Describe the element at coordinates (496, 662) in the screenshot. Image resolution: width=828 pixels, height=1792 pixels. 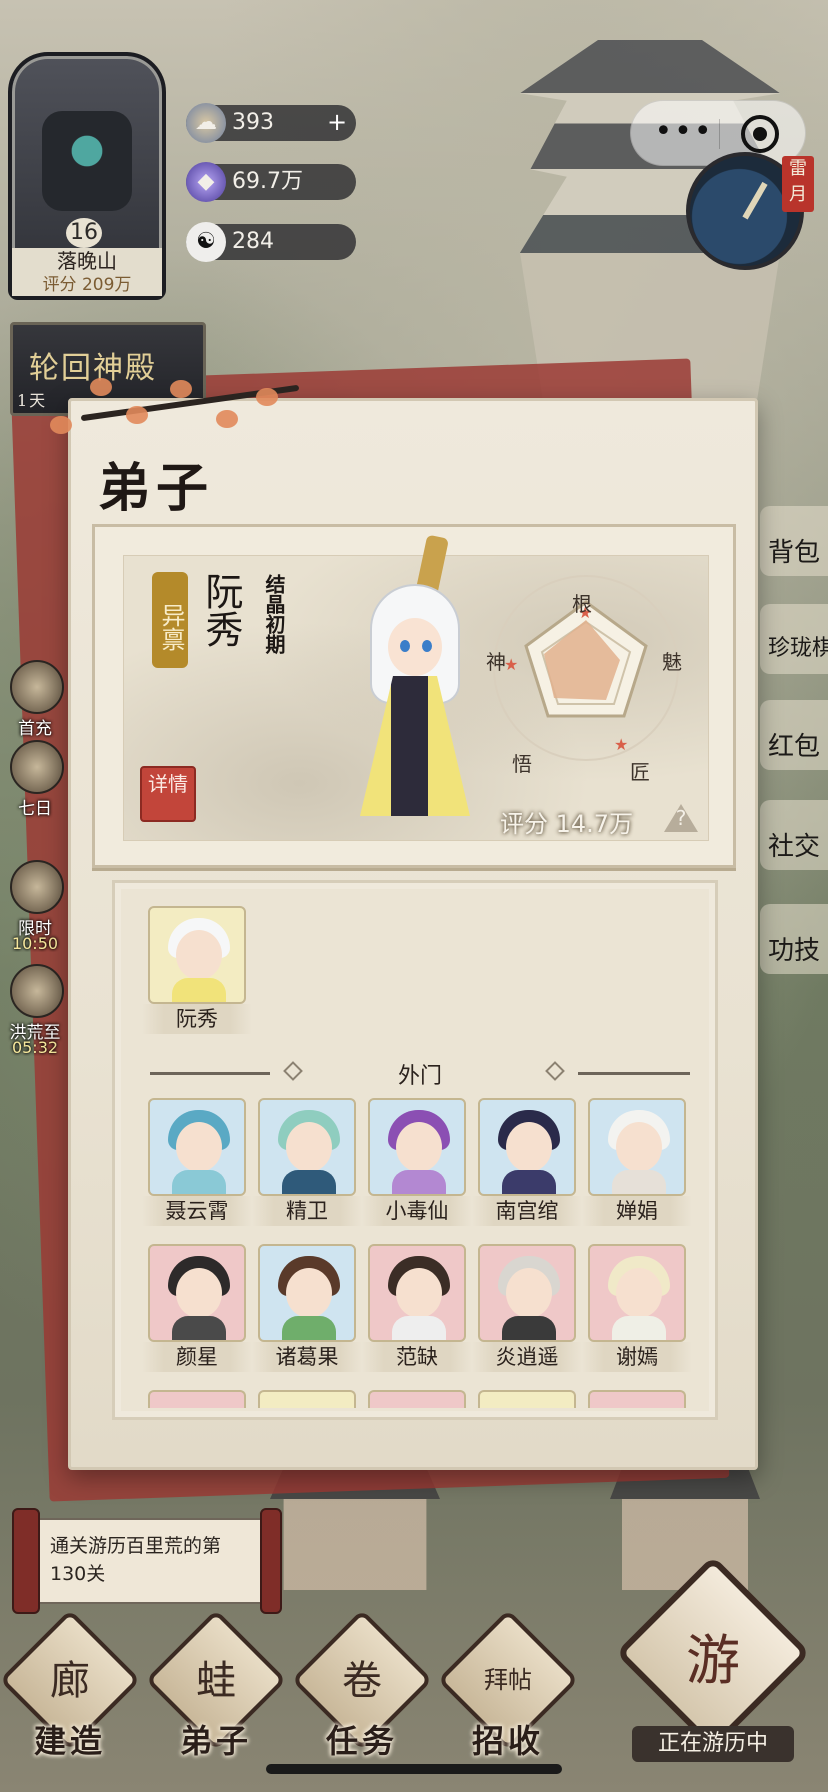
I see `attr-label-spirit: 神` at that location.